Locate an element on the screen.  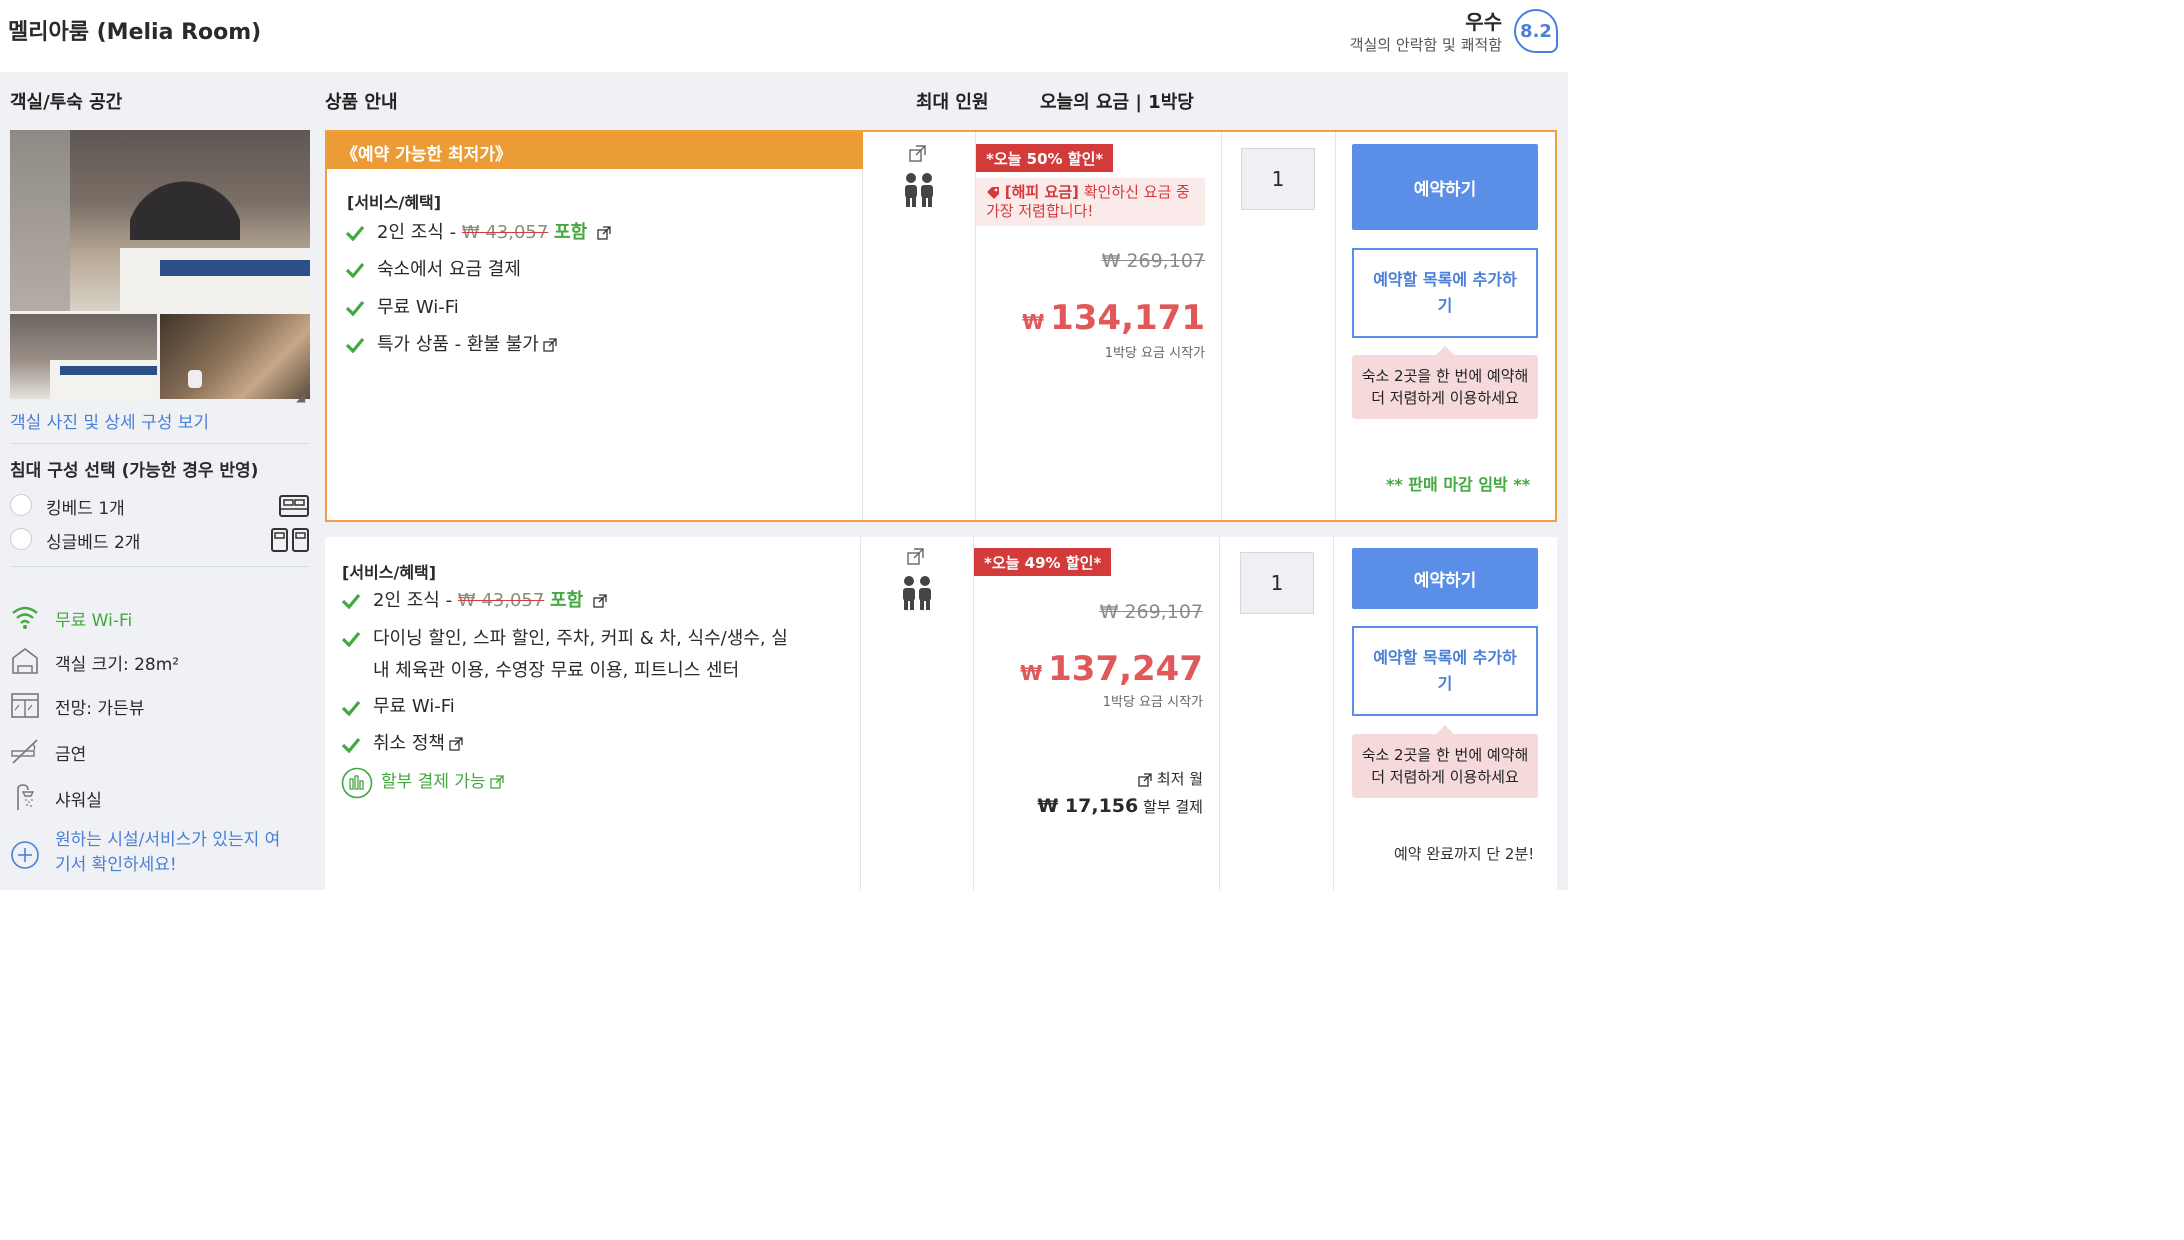
column-header-max-guests: 최대 인원 is located at coordinates (952, 102).